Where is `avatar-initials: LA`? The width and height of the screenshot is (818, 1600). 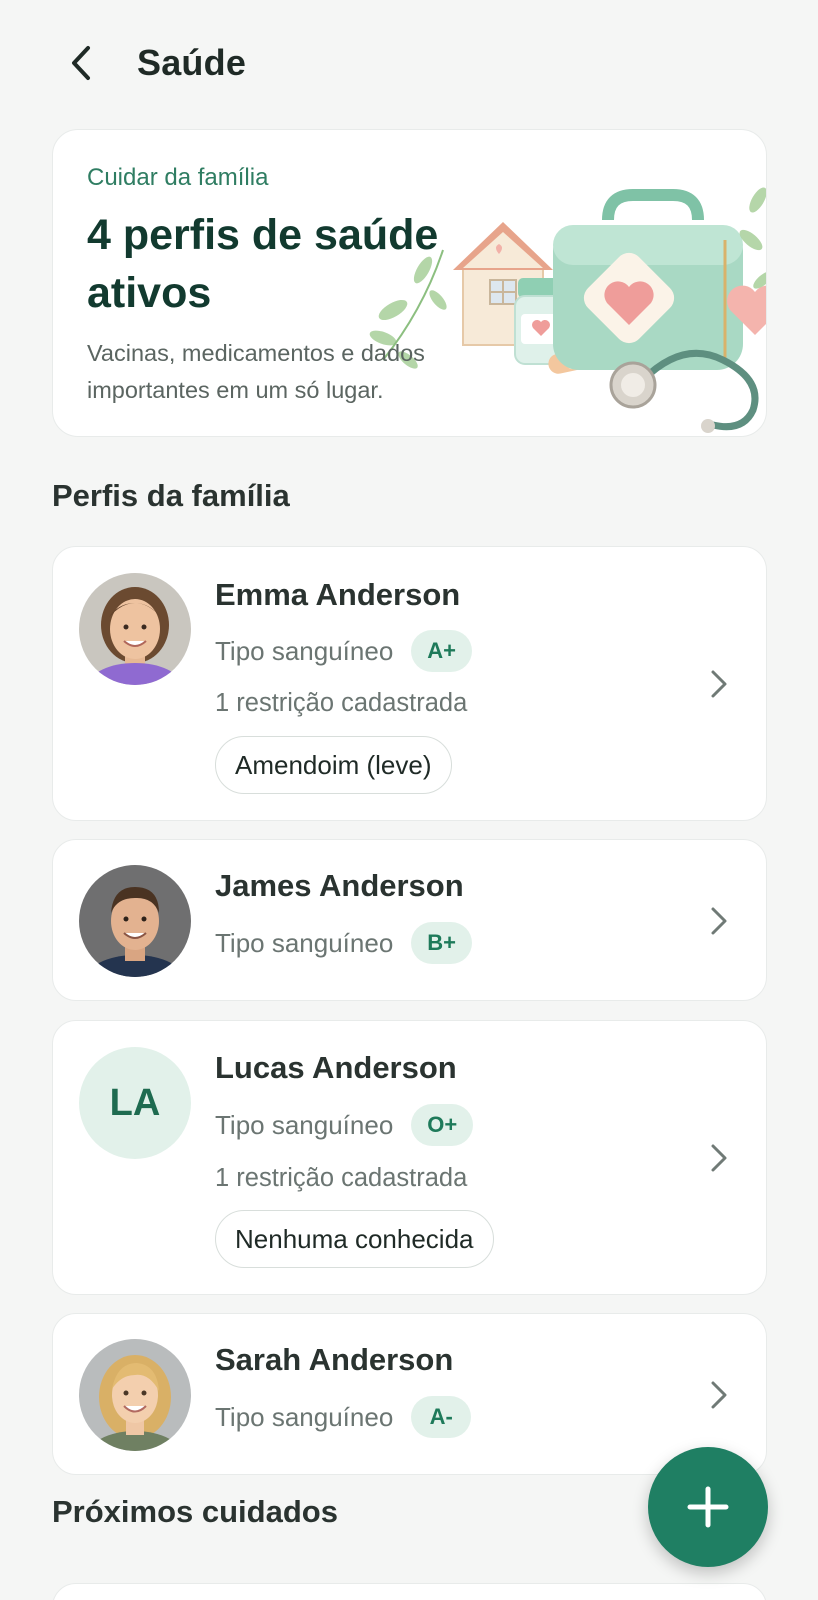 avatar-initials: LA is located at coordinates (135, 1103).